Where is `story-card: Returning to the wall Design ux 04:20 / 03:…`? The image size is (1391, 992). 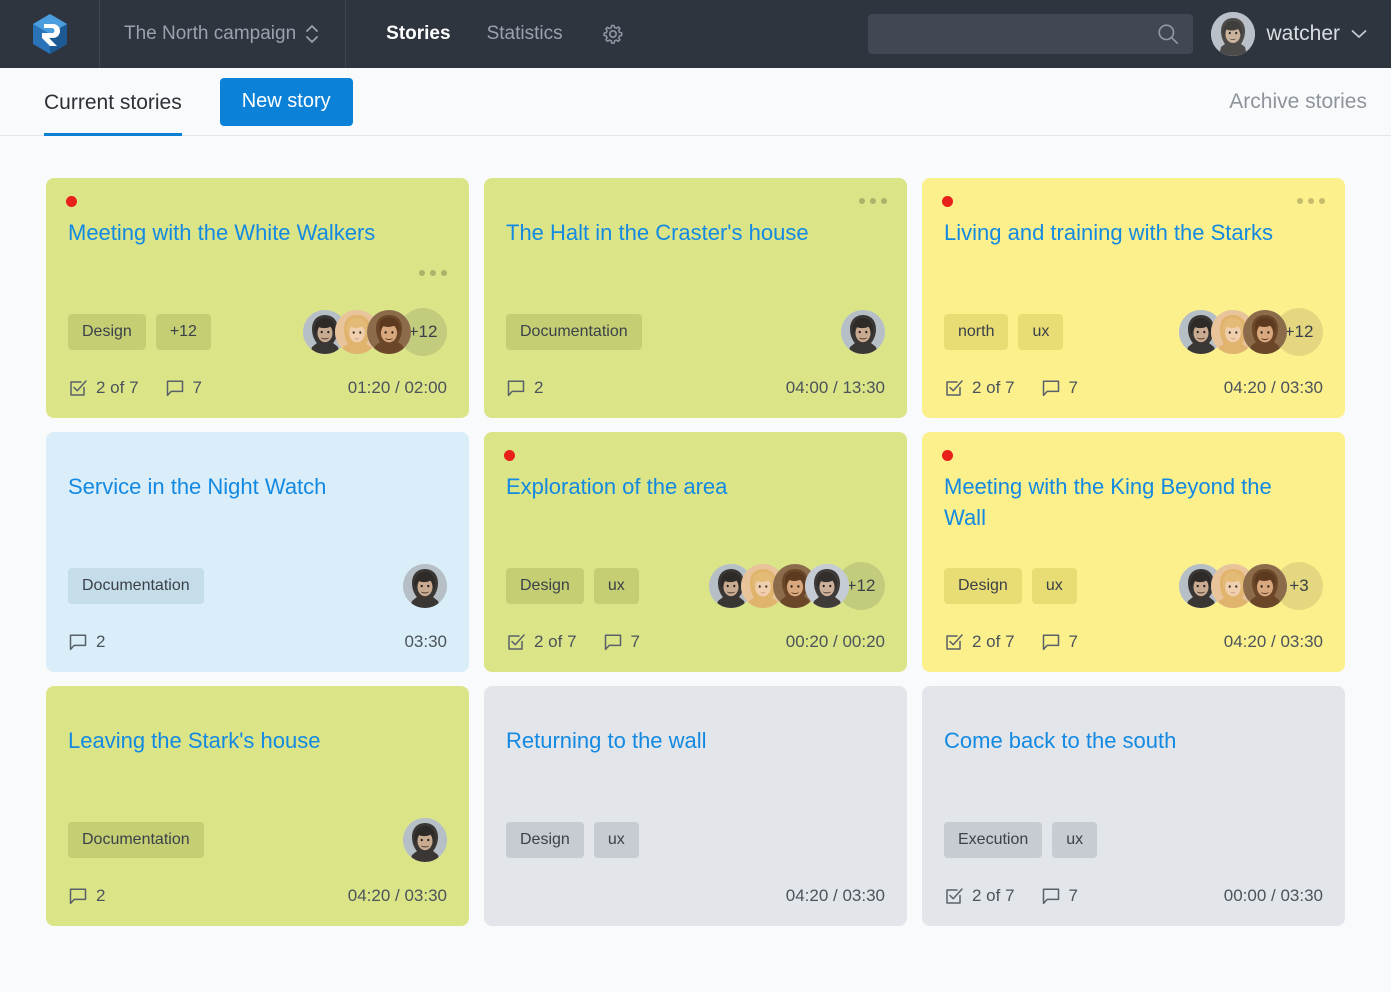 story-card: Returning to the wall Design ux 04:20 / 03:… is located at coordinates (695, 806).